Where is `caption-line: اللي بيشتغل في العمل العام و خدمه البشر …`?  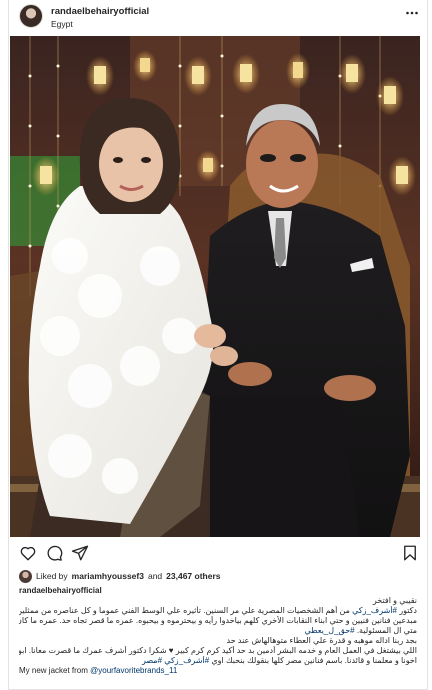
caption-line: اللي بيشتغل في العمل العام و خدمه البشر … is located at coordinates (218, 650).